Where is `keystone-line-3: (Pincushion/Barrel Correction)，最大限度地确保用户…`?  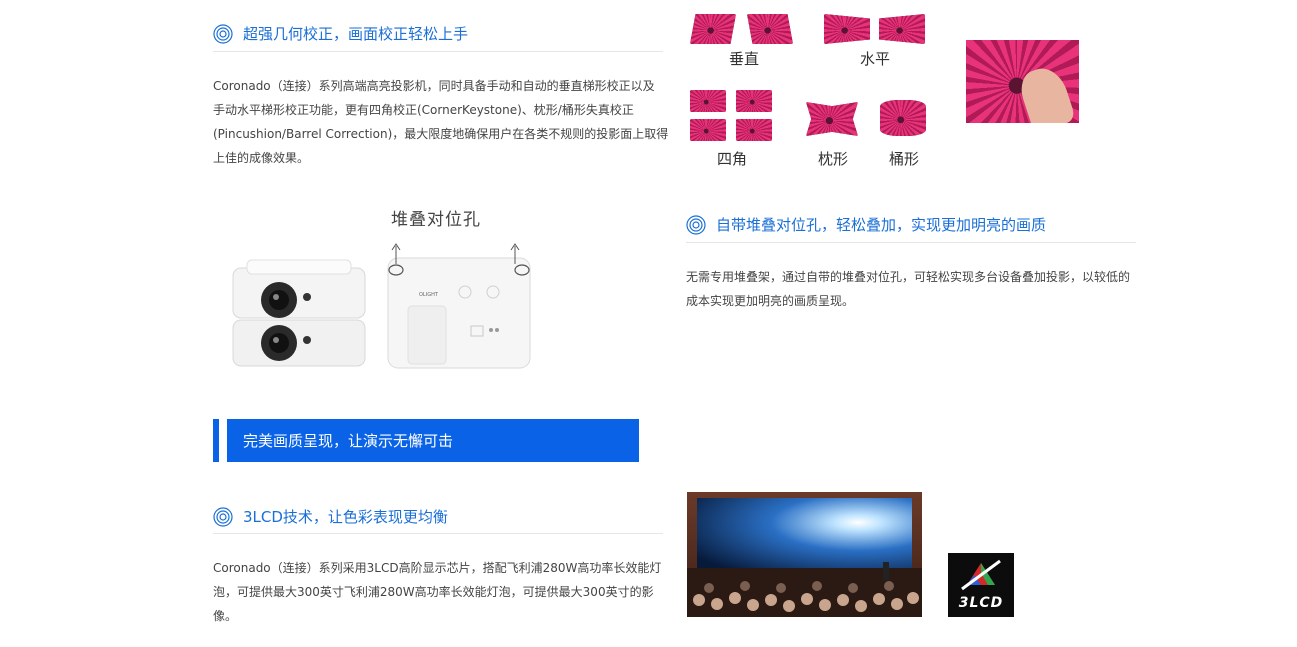
keystone-line-3: (Pincushion/Barrel Correction)，最大限度地确保用户… is located at coordinates (441, 134).